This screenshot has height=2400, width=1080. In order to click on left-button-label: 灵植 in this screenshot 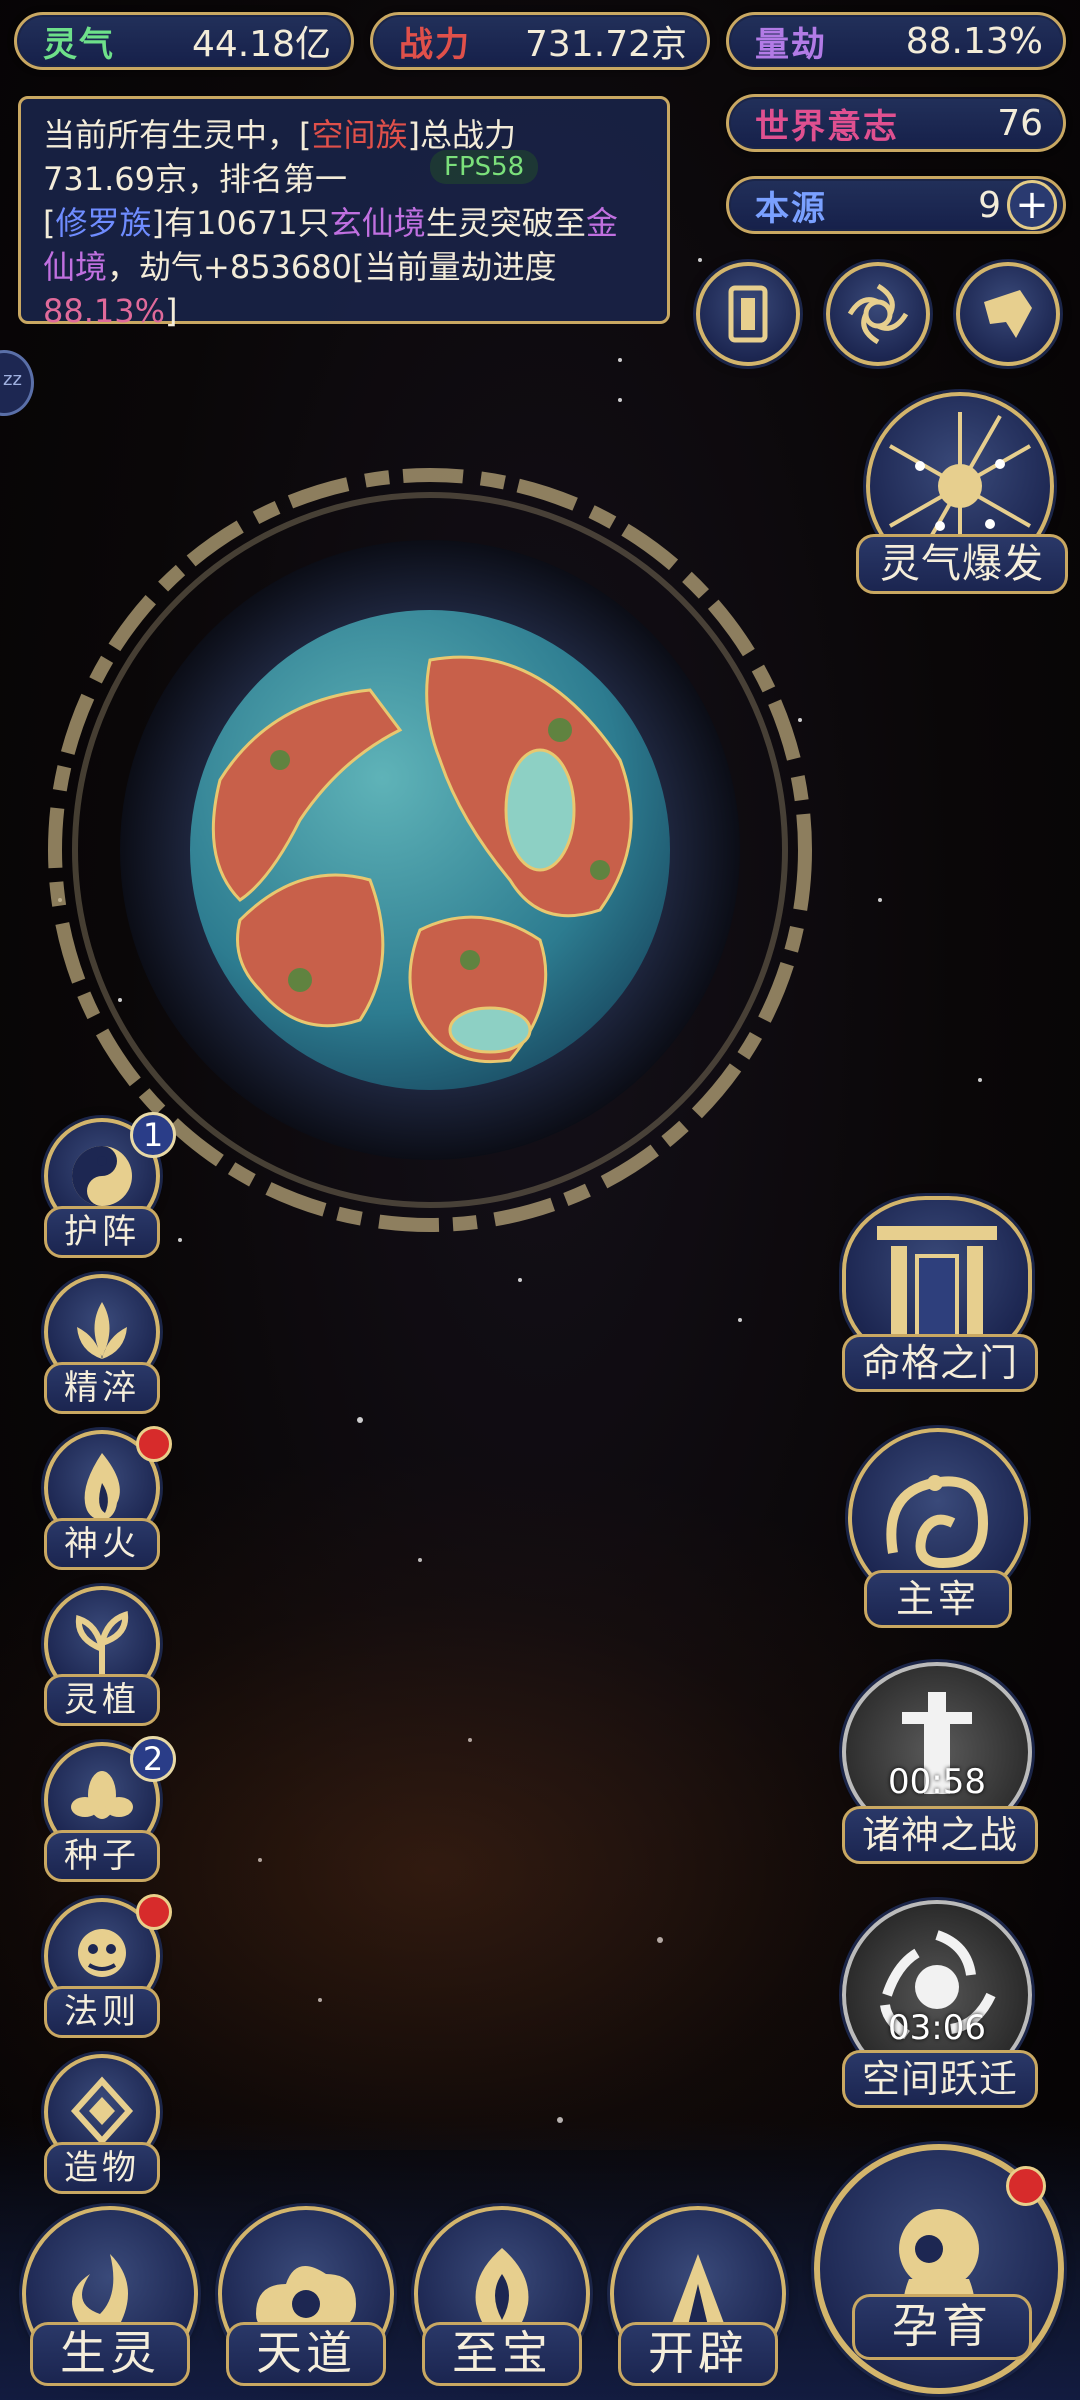, I will do `click(102, 1700)`.